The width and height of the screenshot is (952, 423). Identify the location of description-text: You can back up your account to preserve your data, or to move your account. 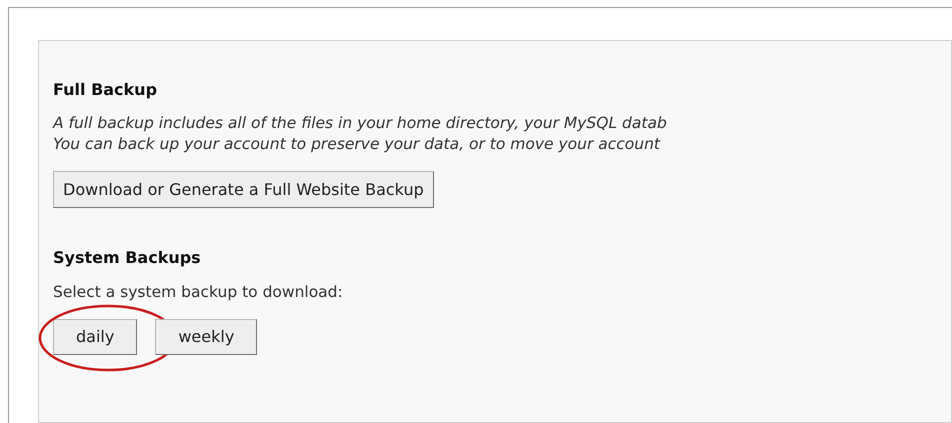
(356, 144).